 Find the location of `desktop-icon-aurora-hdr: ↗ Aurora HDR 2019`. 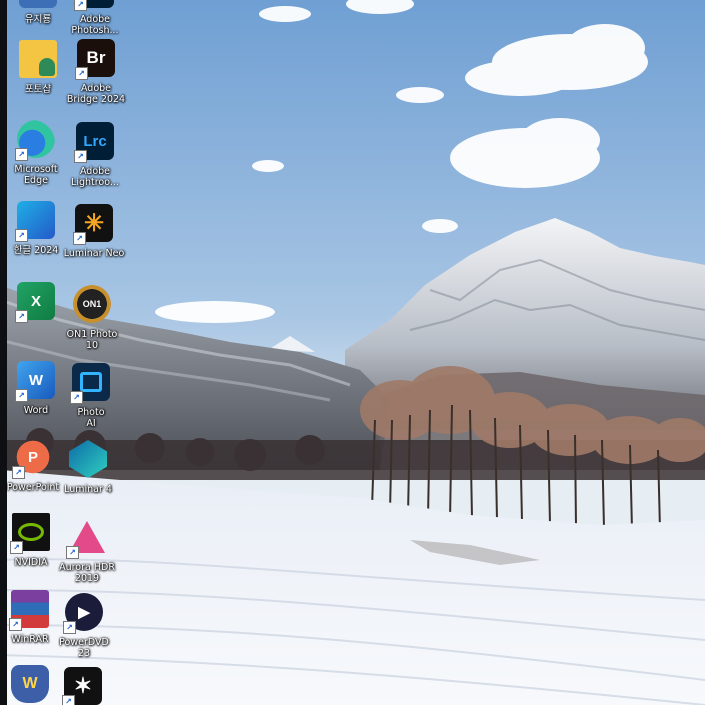

desktop-icon-aurora-hdr: ↗ Aurora HDR 2019 is located at coordinates (87, 551).